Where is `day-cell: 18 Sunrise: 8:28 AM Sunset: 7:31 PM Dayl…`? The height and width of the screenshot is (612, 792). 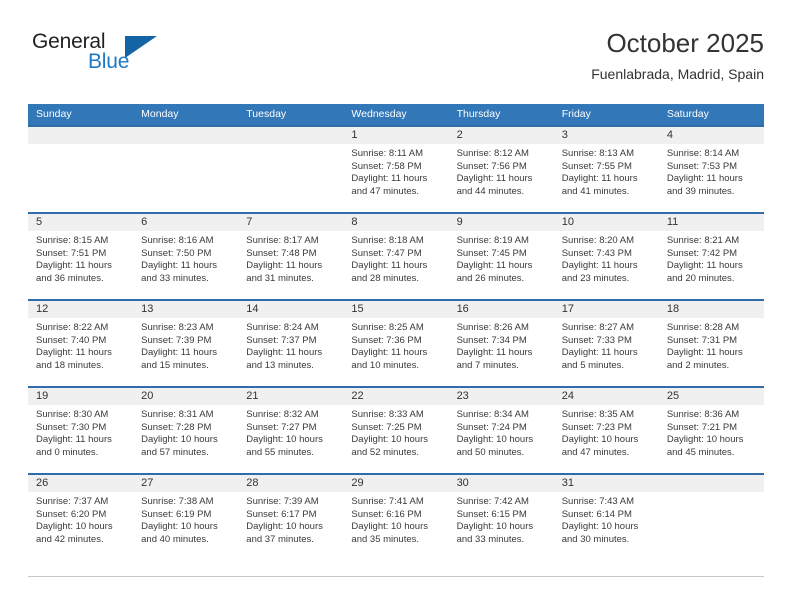 day-cell: 18 Sunrise: 8:28 AM Sunset: 7:31 PM Dayl… is located at coordinates (711, 343).